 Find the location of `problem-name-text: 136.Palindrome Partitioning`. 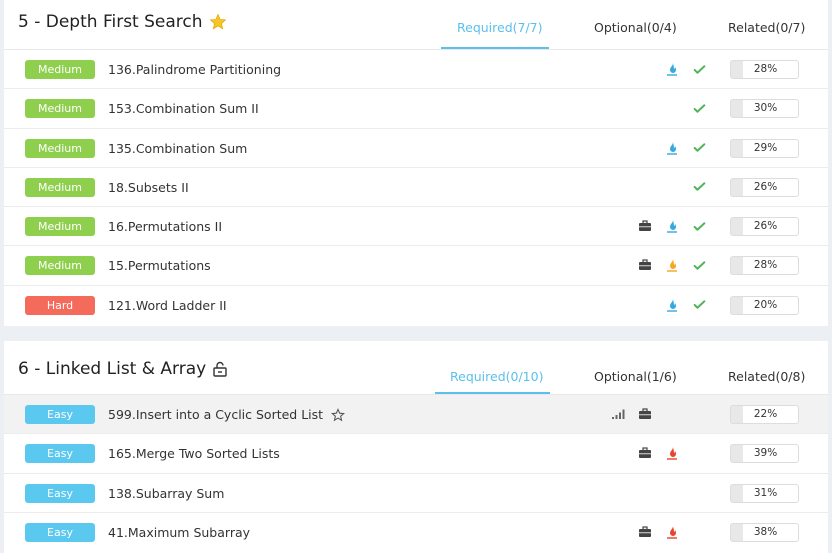

problem-name-text: 136.Palindrome Partitioning is located at coordinates (194, 69).